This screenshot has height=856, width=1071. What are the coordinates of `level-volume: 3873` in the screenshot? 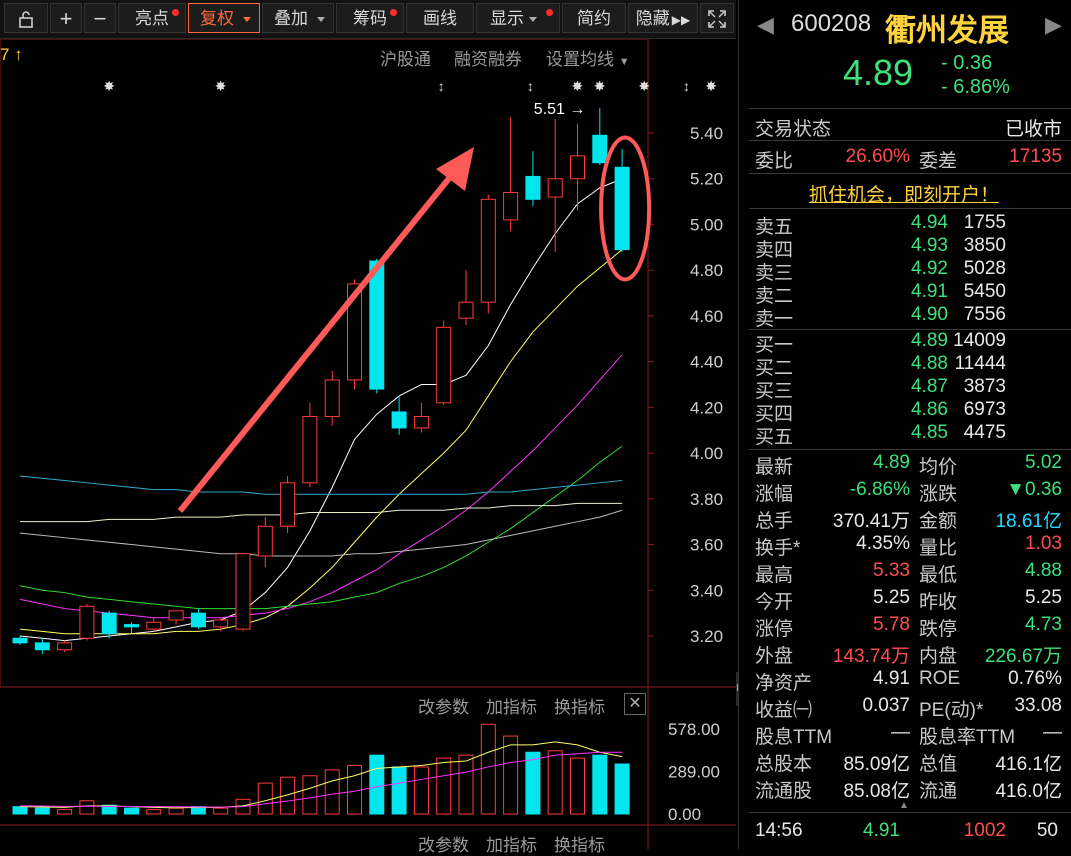 It's located at (984, 386).